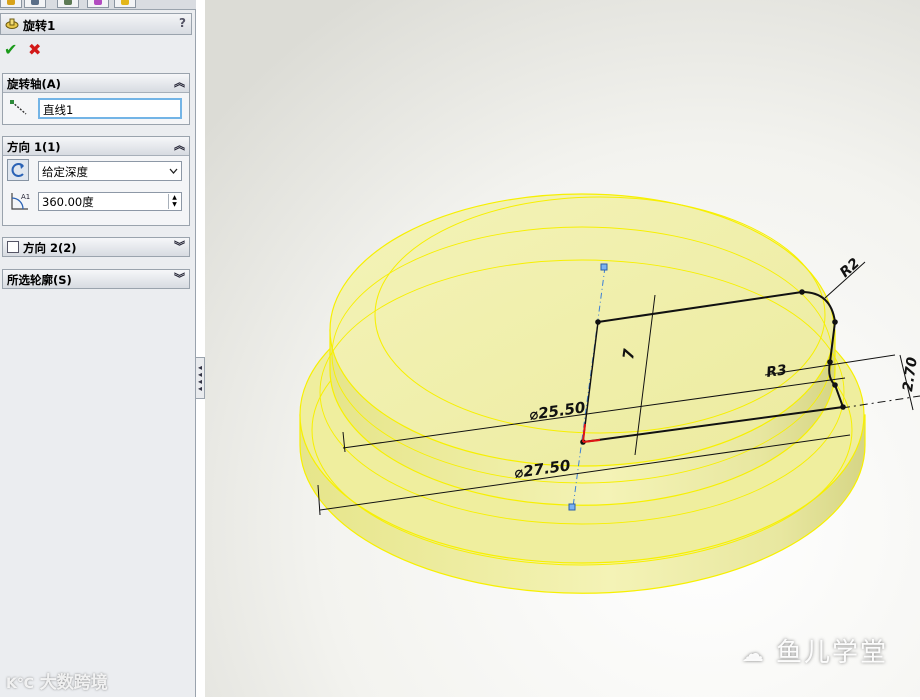 This screenshot has width=920, height=700. Describe the element at coordinates (776, 371) in the screenshot. I see `dim-radius-r3: R3` at that location.